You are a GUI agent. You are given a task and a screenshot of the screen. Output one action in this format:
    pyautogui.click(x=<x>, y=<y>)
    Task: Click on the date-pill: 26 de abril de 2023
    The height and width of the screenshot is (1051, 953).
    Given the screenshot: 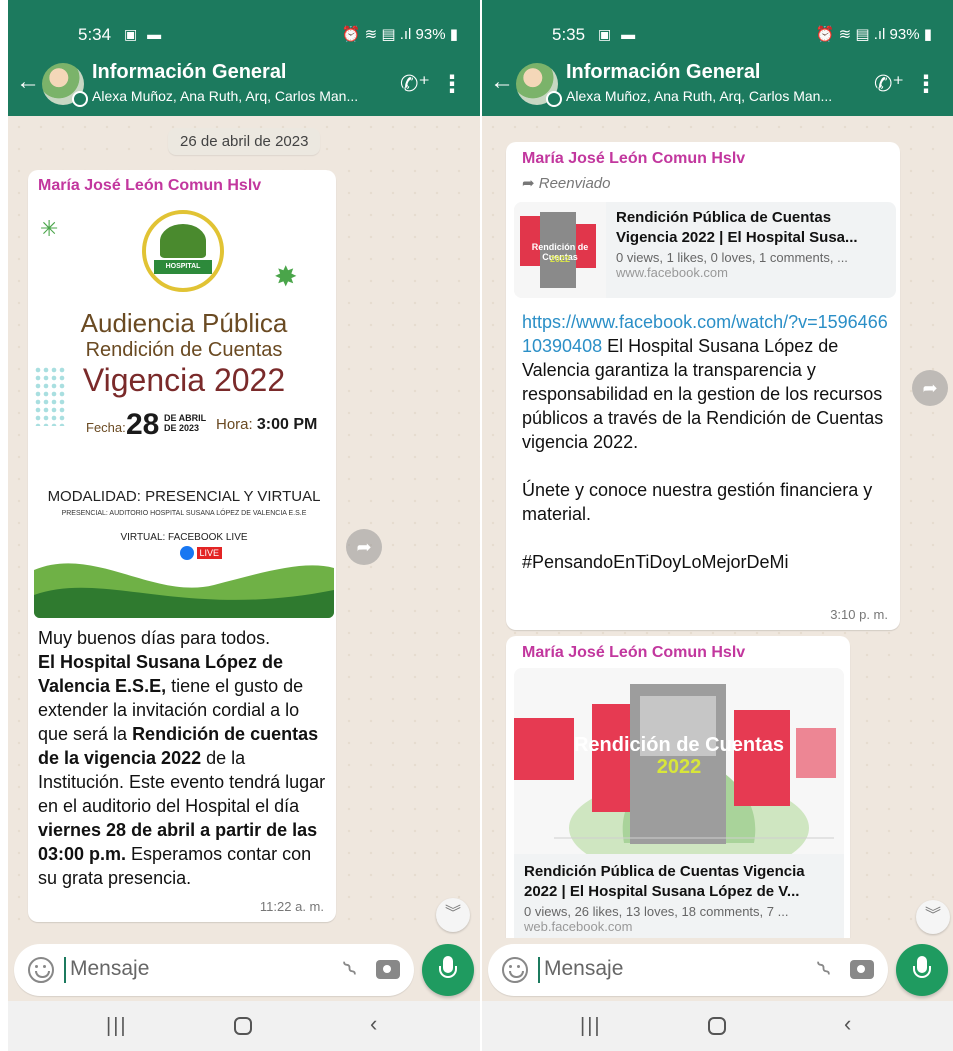 What is the action you would take?
    pyautogui.click(x=244, y=141)
    